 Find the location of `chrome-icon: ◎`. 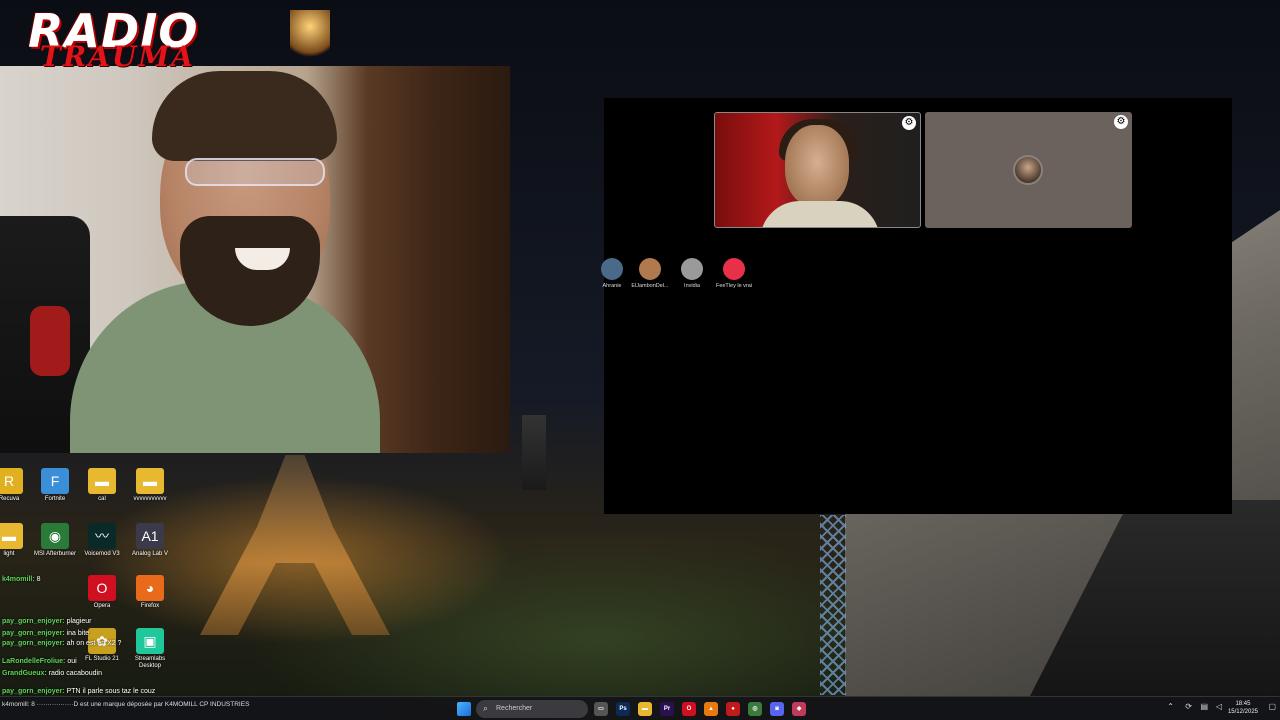

chrome-icon: ◎ is located at coordinates (755, 709).